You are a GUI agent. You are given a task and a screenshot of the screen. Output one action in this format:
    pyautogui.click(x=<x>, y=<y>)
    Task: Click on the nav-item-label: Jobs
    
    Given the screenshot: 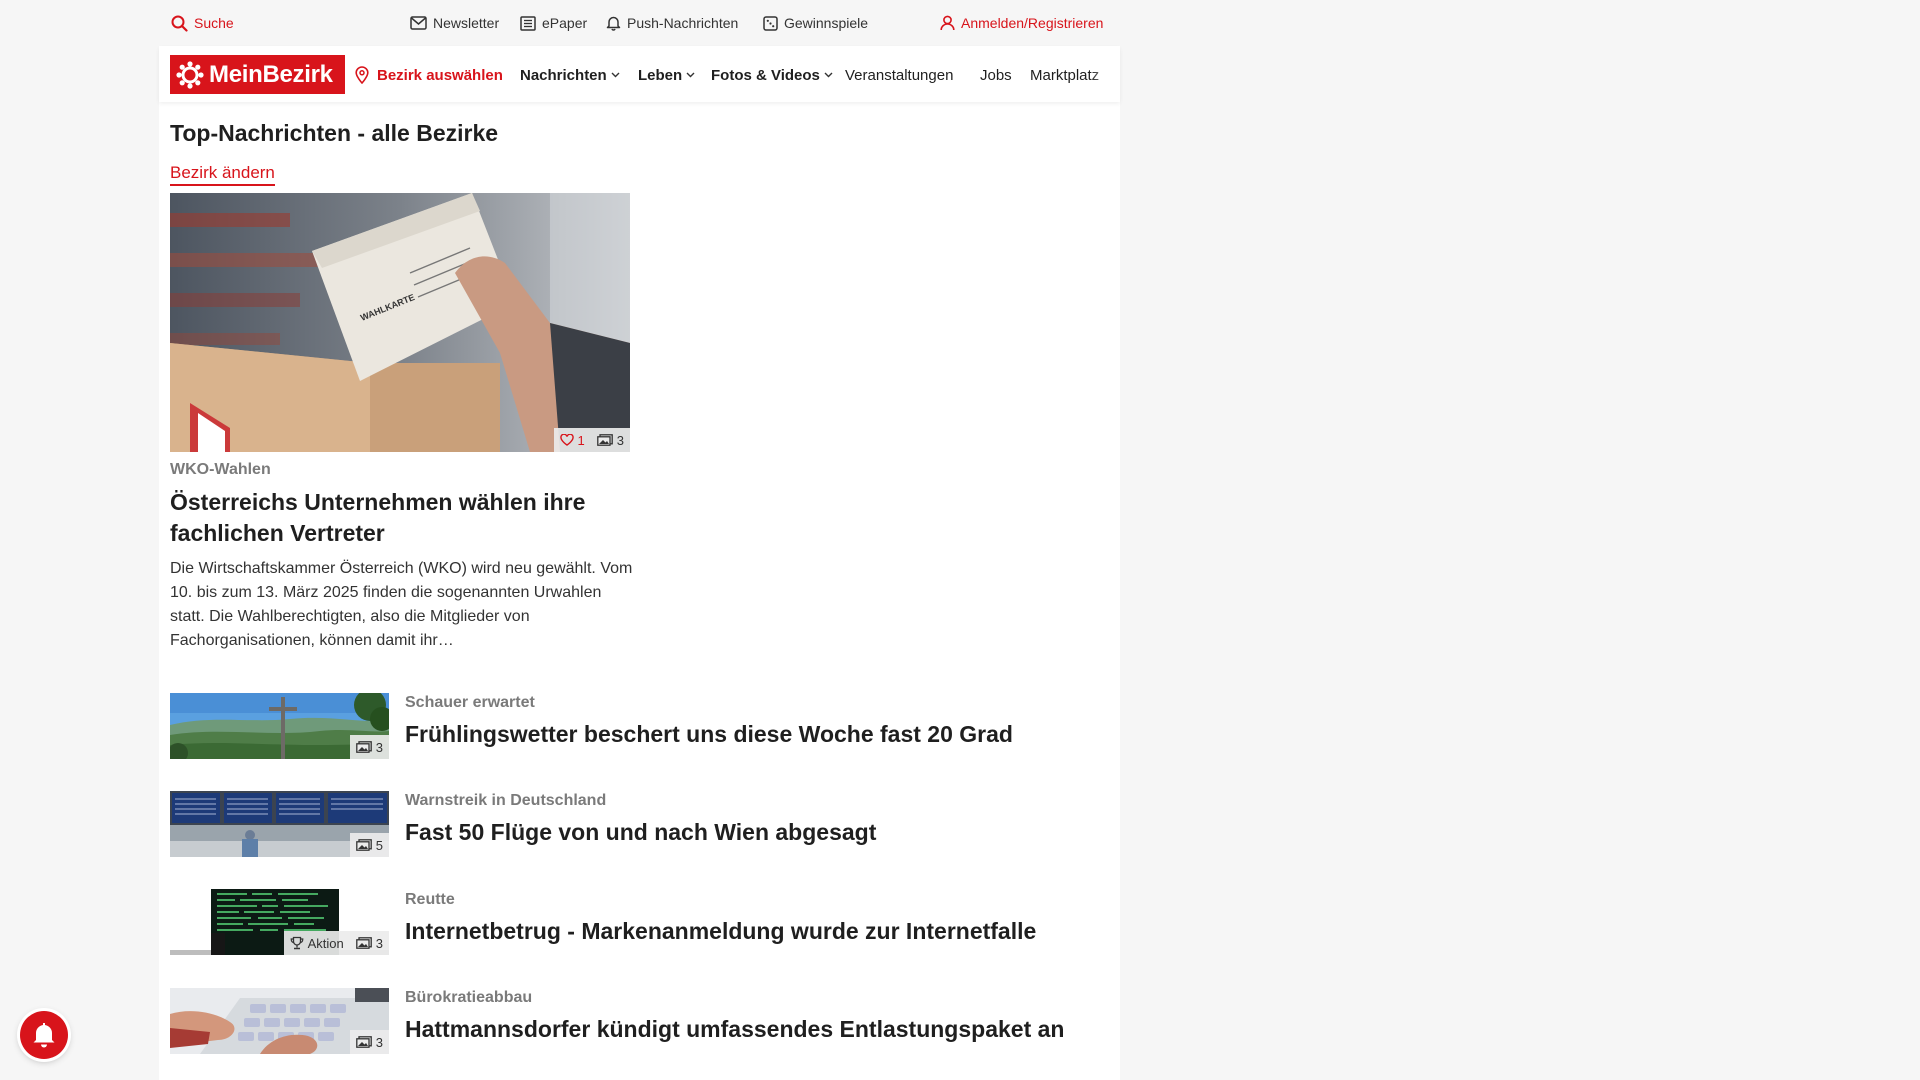 What is the action you would take?
    pyautogui.click(x=996, y=75)
    